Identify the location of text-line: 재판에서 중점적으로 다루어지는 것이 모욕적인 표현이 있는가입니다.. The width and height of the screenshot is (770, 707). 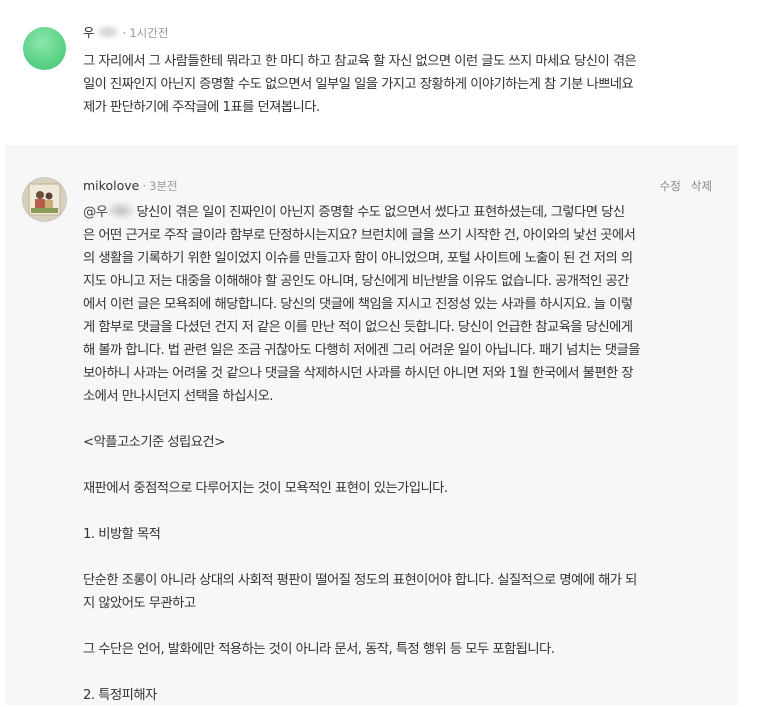
(265, 488).